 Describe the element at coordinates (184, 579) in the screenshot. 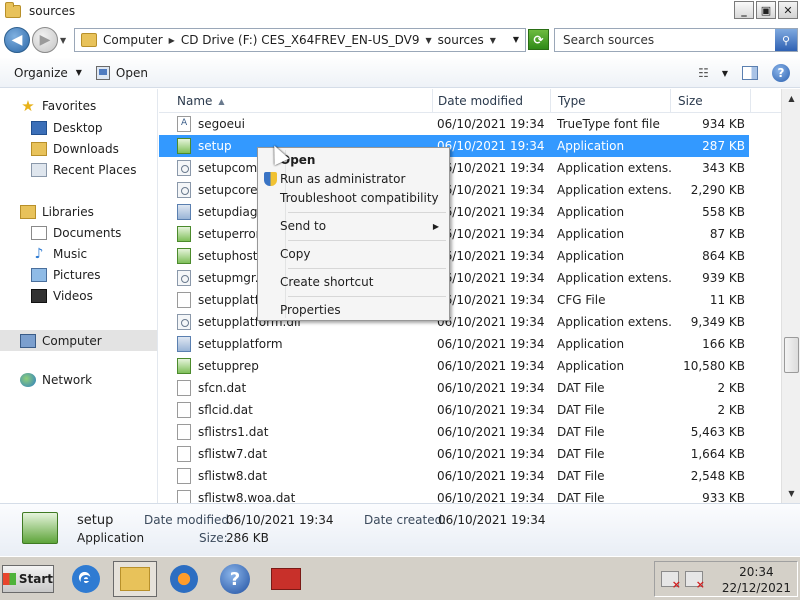

I see `taskbar-media-player` at that location.